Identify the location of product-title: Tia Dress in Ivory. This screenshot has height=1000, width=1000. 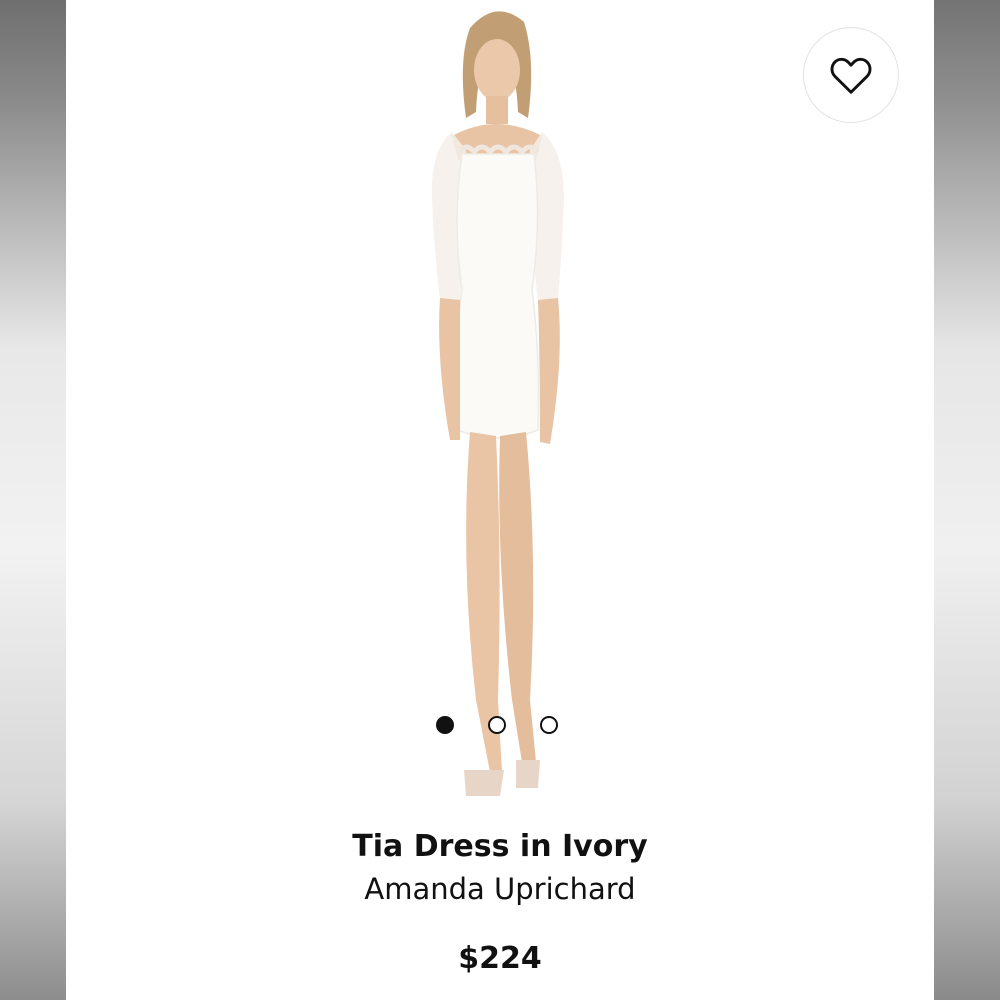
(500, 846).